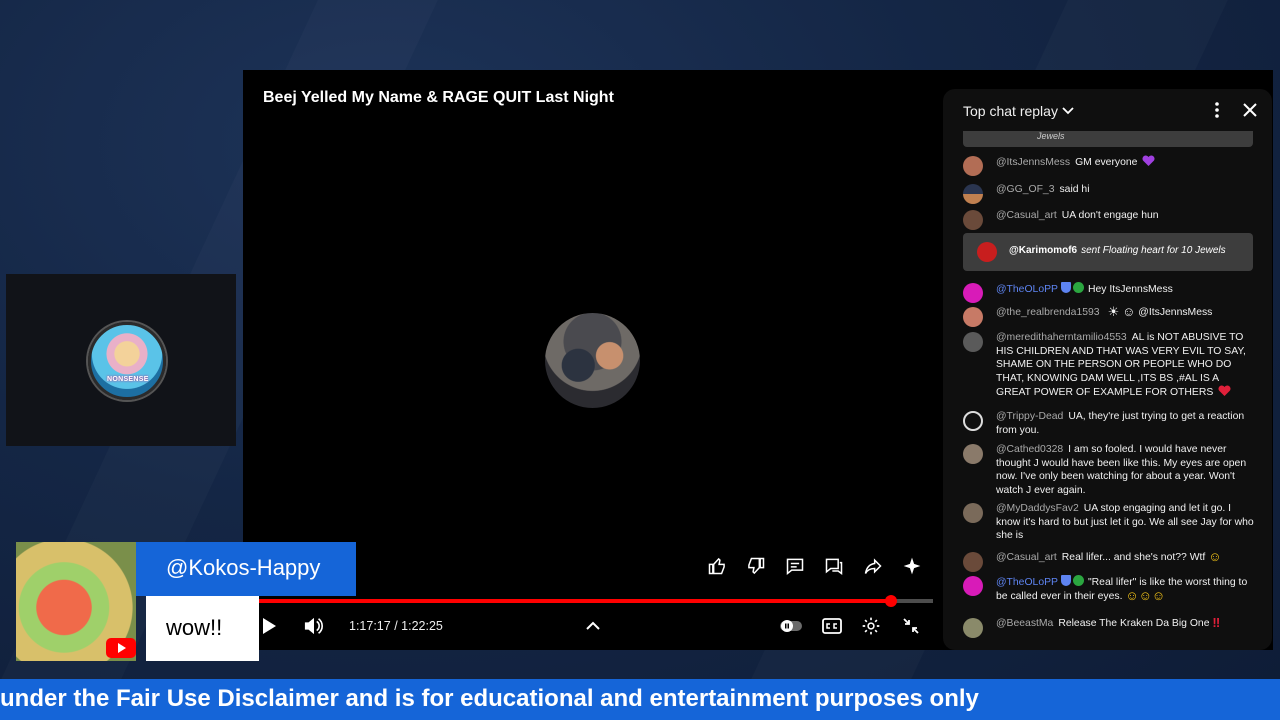 The height and width of the screenshot is (720, 1280). What do you see at coordinates (1048, 312) in the screenshot?
I see `chat-author: @the_realbrenda1593` at bounding box center [1048, 312].